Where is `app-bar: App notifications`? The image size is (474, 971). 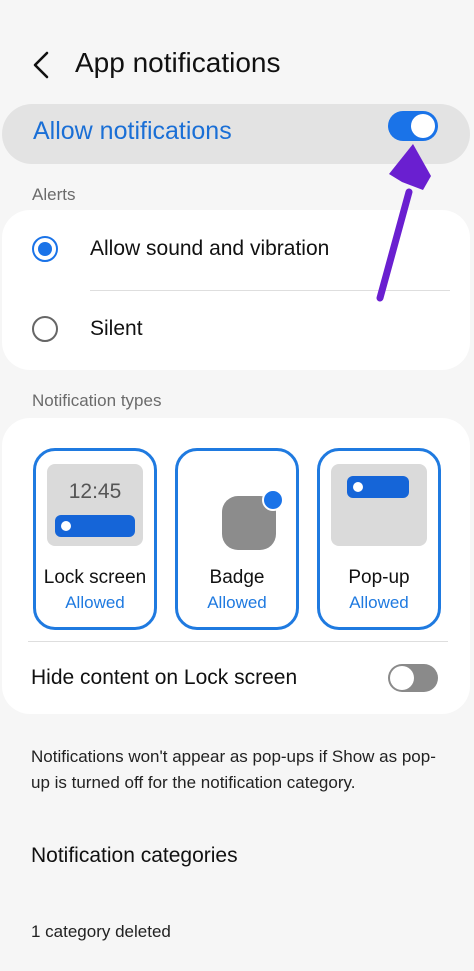
app-bar: App notifications is located at coordinates (237, 50).